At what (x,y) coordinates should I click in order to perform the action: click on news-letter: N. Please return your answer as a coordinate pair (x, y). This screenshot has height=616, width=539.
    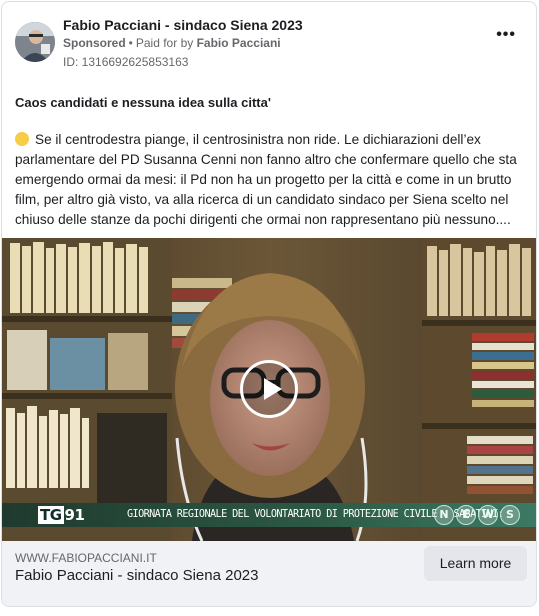
    Looking at the image, I should click on (444, 515).